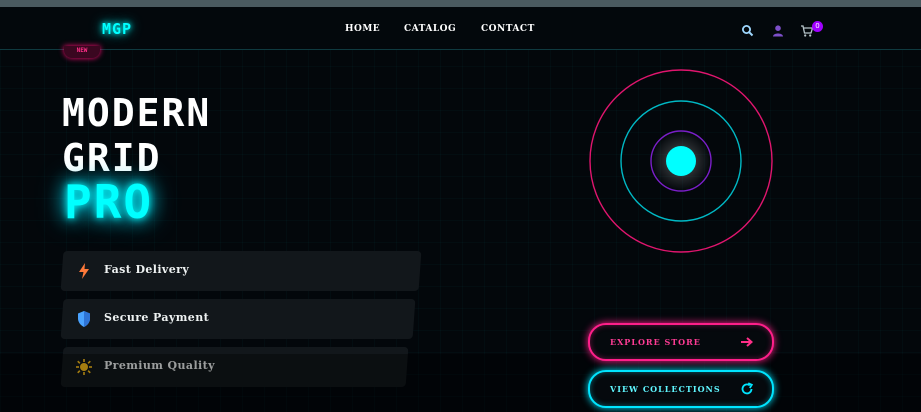 Image resolution: width=921 pixels, height=412 pixels. Describe the element at coordinates (137, 113) in the screenshot. I see `hero-title-line1: MODERN` at that location.